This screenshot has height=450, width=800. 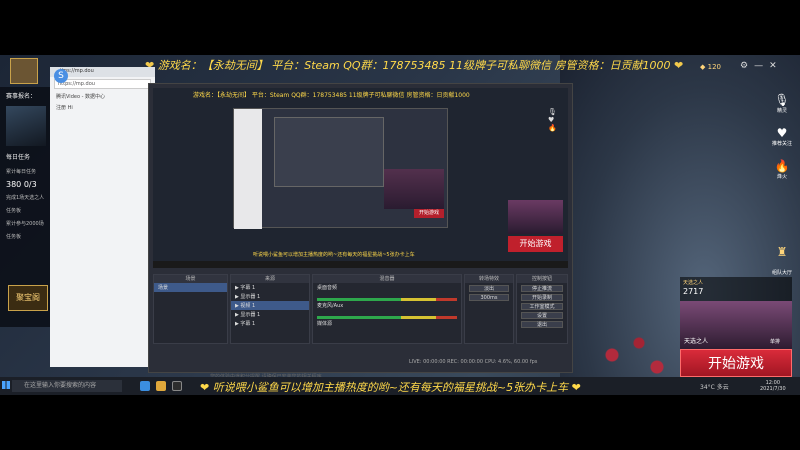 I want to click on taskbar-search-input: 在这里输入你要搜索的内容, so click(x=67, y=386).